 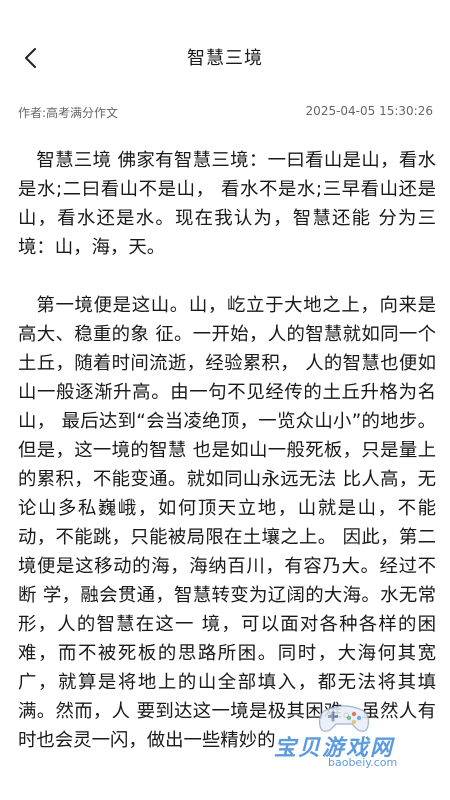 What do you see at coordinates (369, 111) in the screenshot?
I see `publish-datetime: 2025-04-05 15:30:26` at bounding box center [369, 111].